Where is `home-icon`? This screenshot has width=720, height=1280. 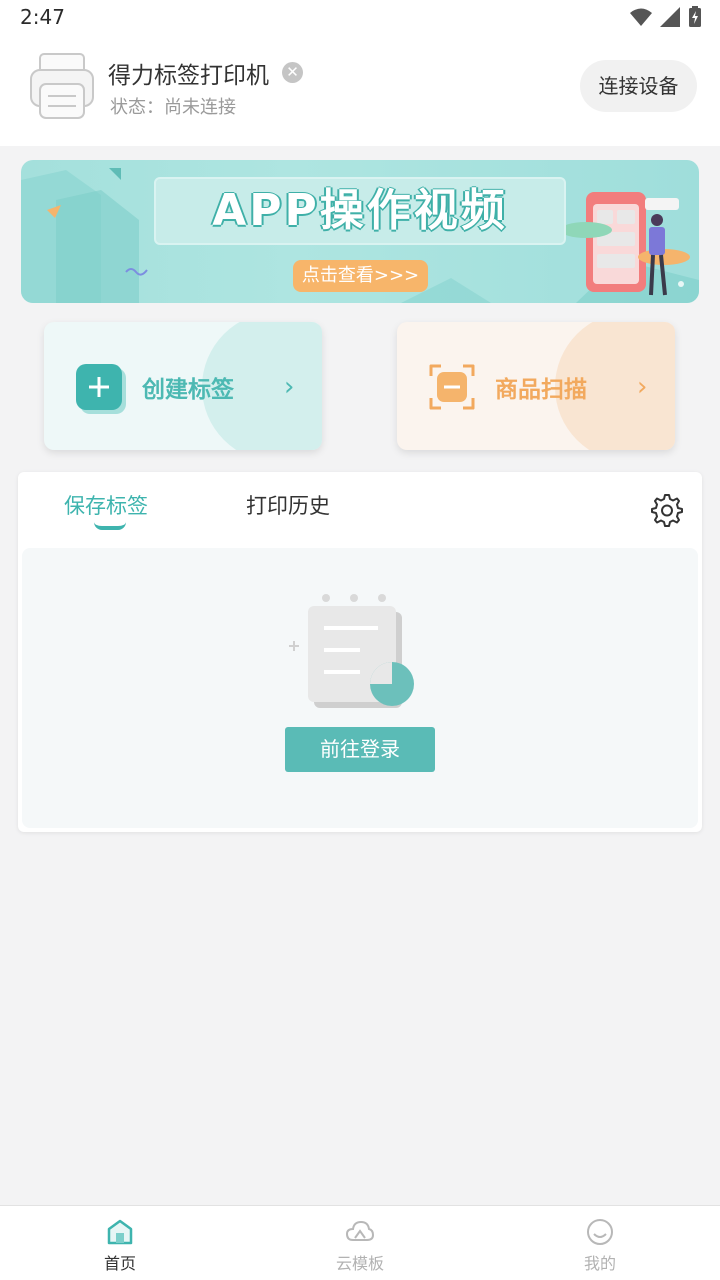
home-icon is located at coordinates (120, 1232).